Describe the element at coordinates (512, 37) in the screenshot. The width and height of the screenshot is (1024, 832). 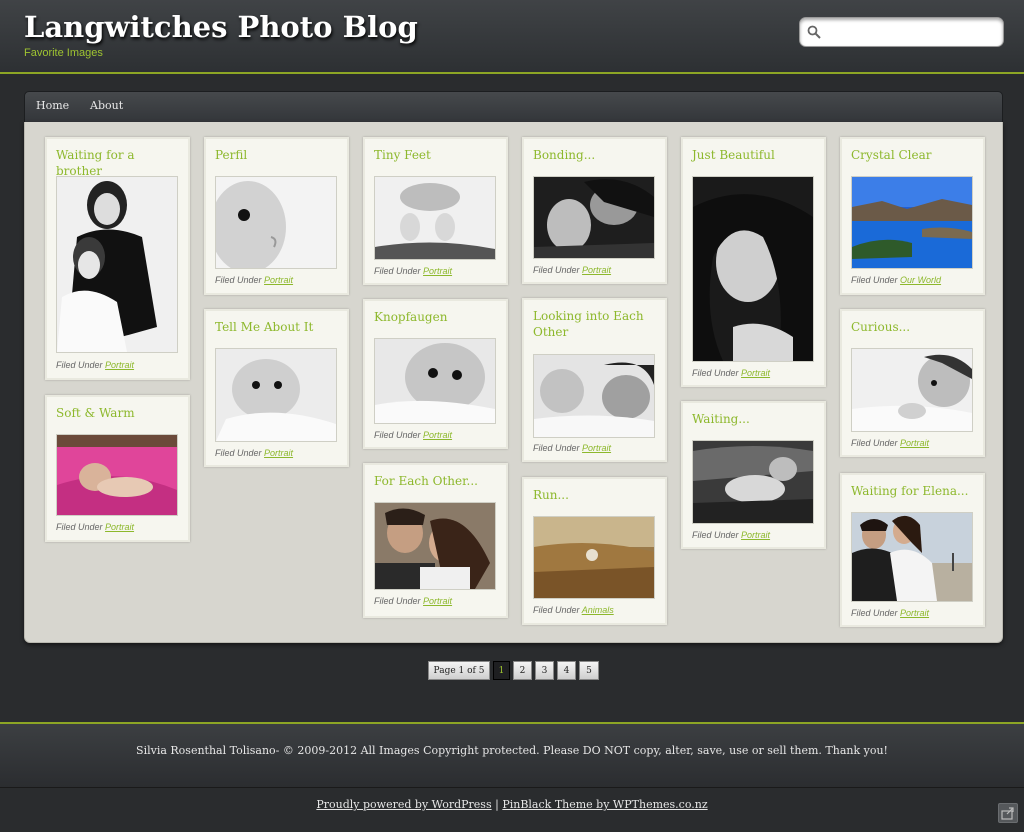
I see `site-header: Langwitches Photo Blog Favorite Images` at that location.